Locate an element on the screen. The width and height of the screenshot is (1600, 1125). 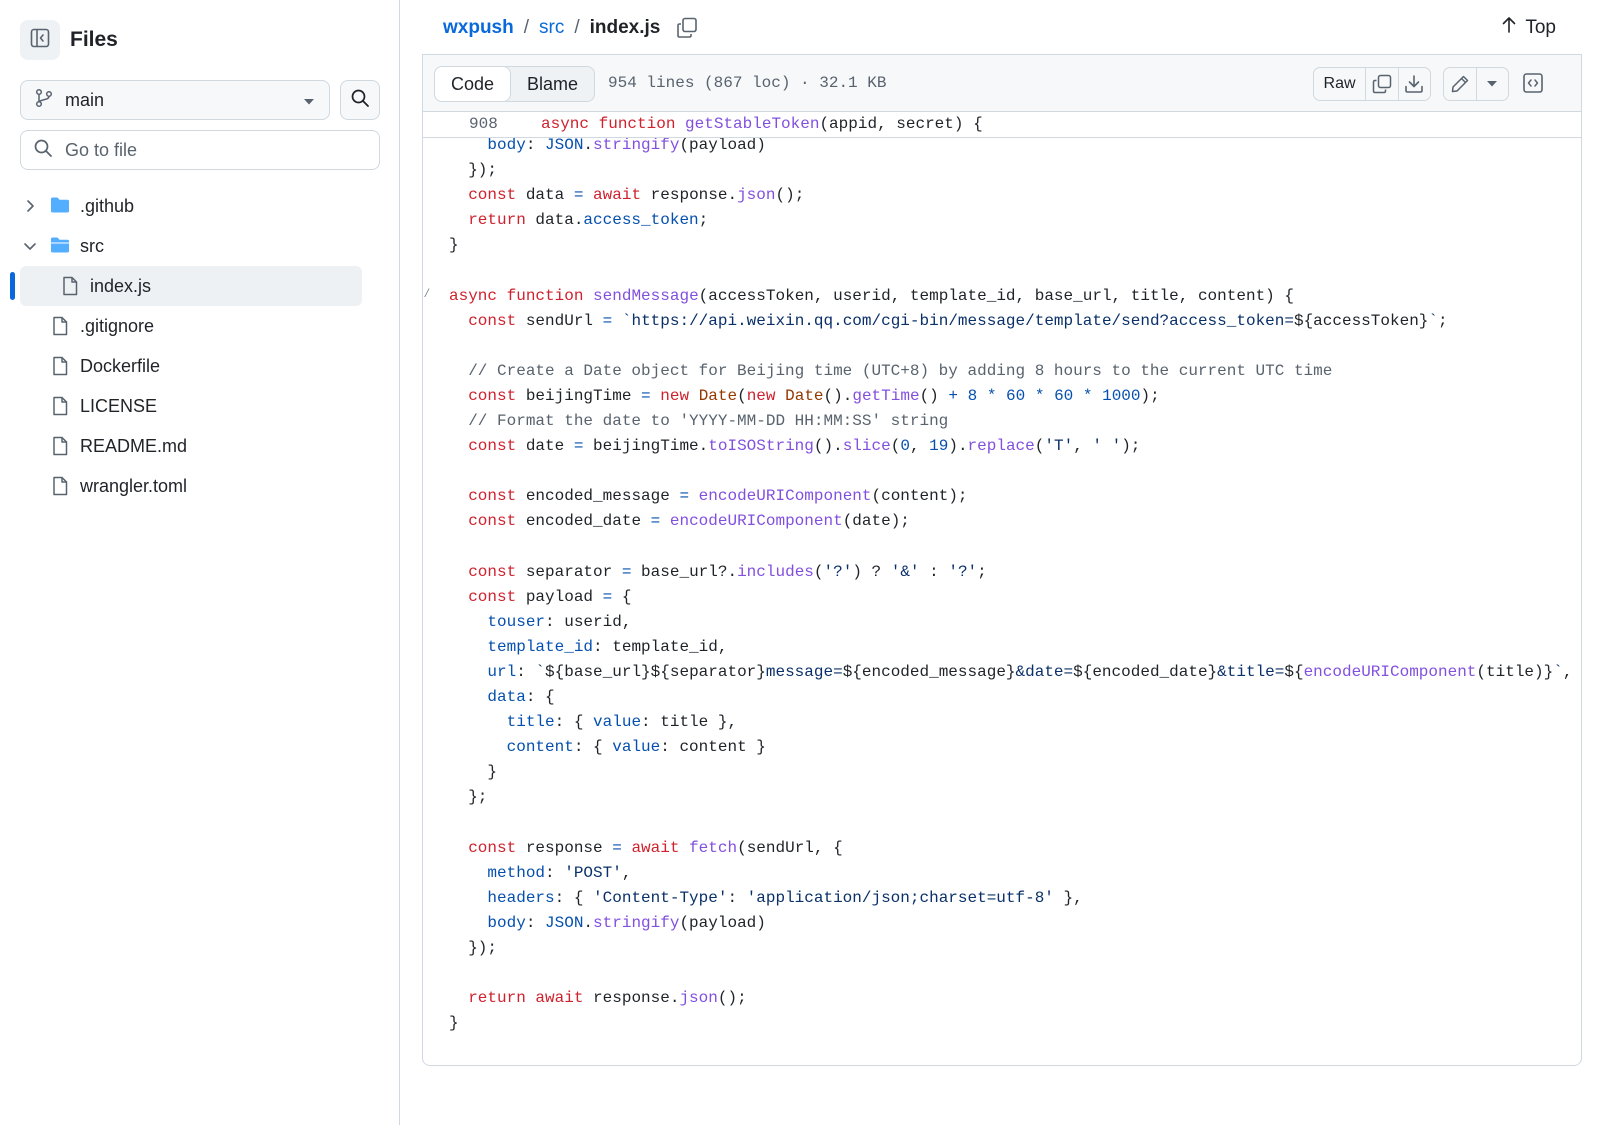
raw-copy-download-group: Raw is located at coordinates (1372, 84).